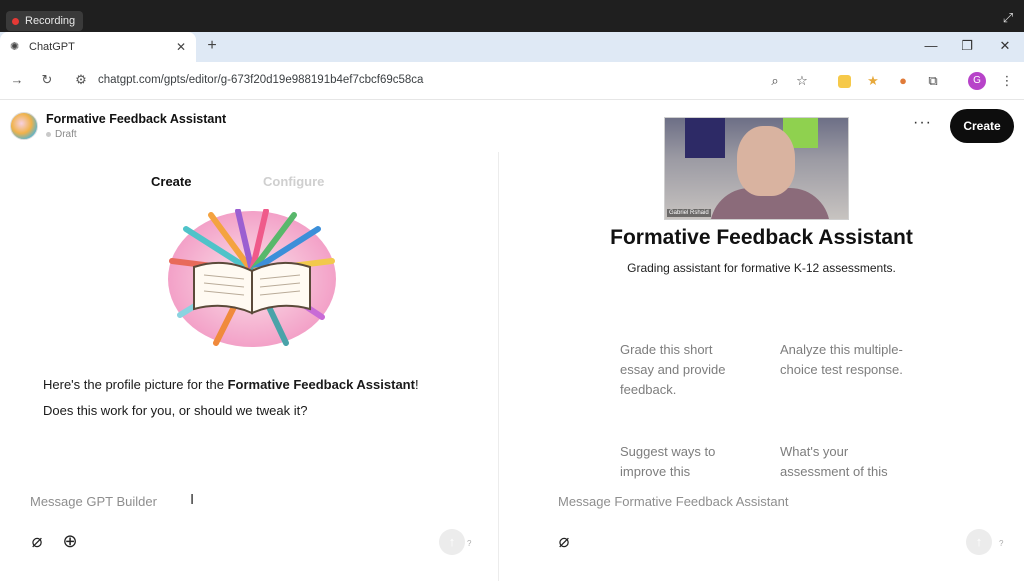 Image resolution: width=1024 pixels, height=581 pixels. Describe the element at coordinates (979, 542) in the screenshot. I see `preview-send-button: ↑` at that location.